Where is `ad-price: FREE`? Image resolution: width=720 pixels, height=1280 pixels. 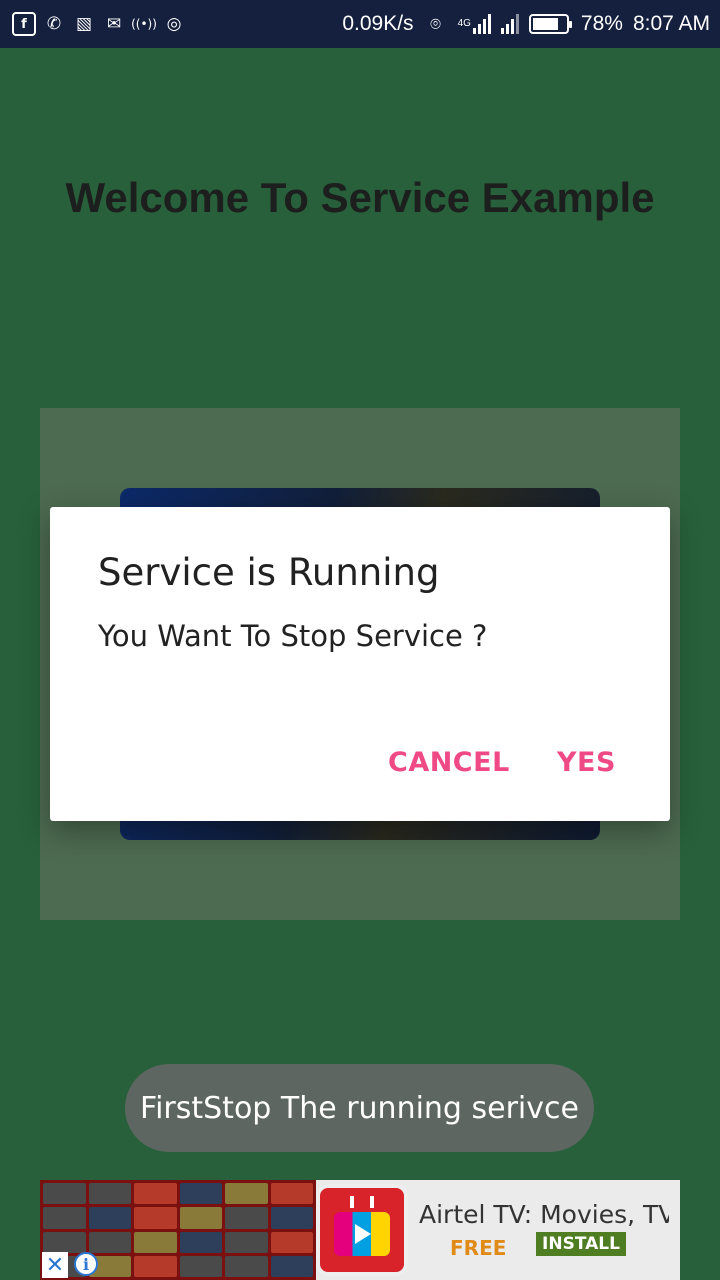 ad-price: FREE is located at coordinates (478, 1248).